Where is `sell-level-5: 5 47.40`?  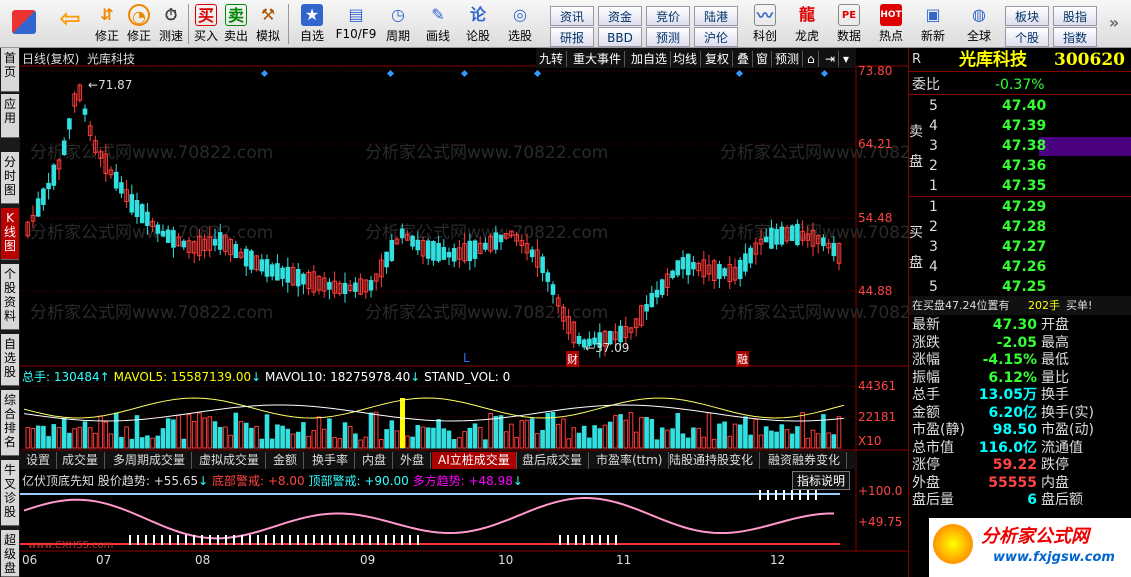
sell-level-5: 5 47.40 is located at coordinates (1020, 107).